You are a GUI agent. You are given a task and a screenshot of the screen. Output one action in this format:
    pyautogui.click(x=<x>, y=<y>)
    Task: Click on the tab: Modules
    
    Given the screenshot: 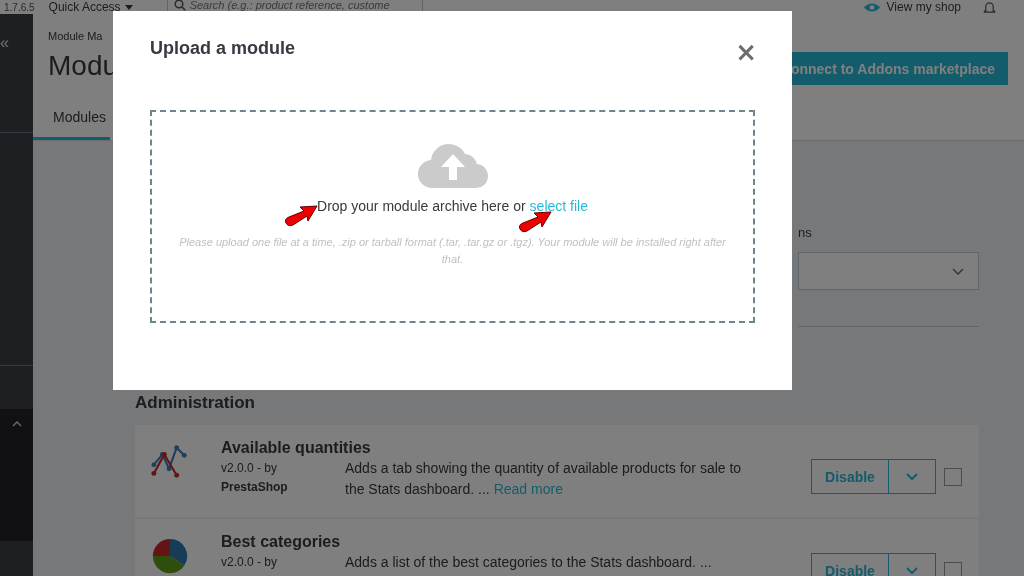 What is the action you would take?
    pyautogui.click(x=71, y=121)
    